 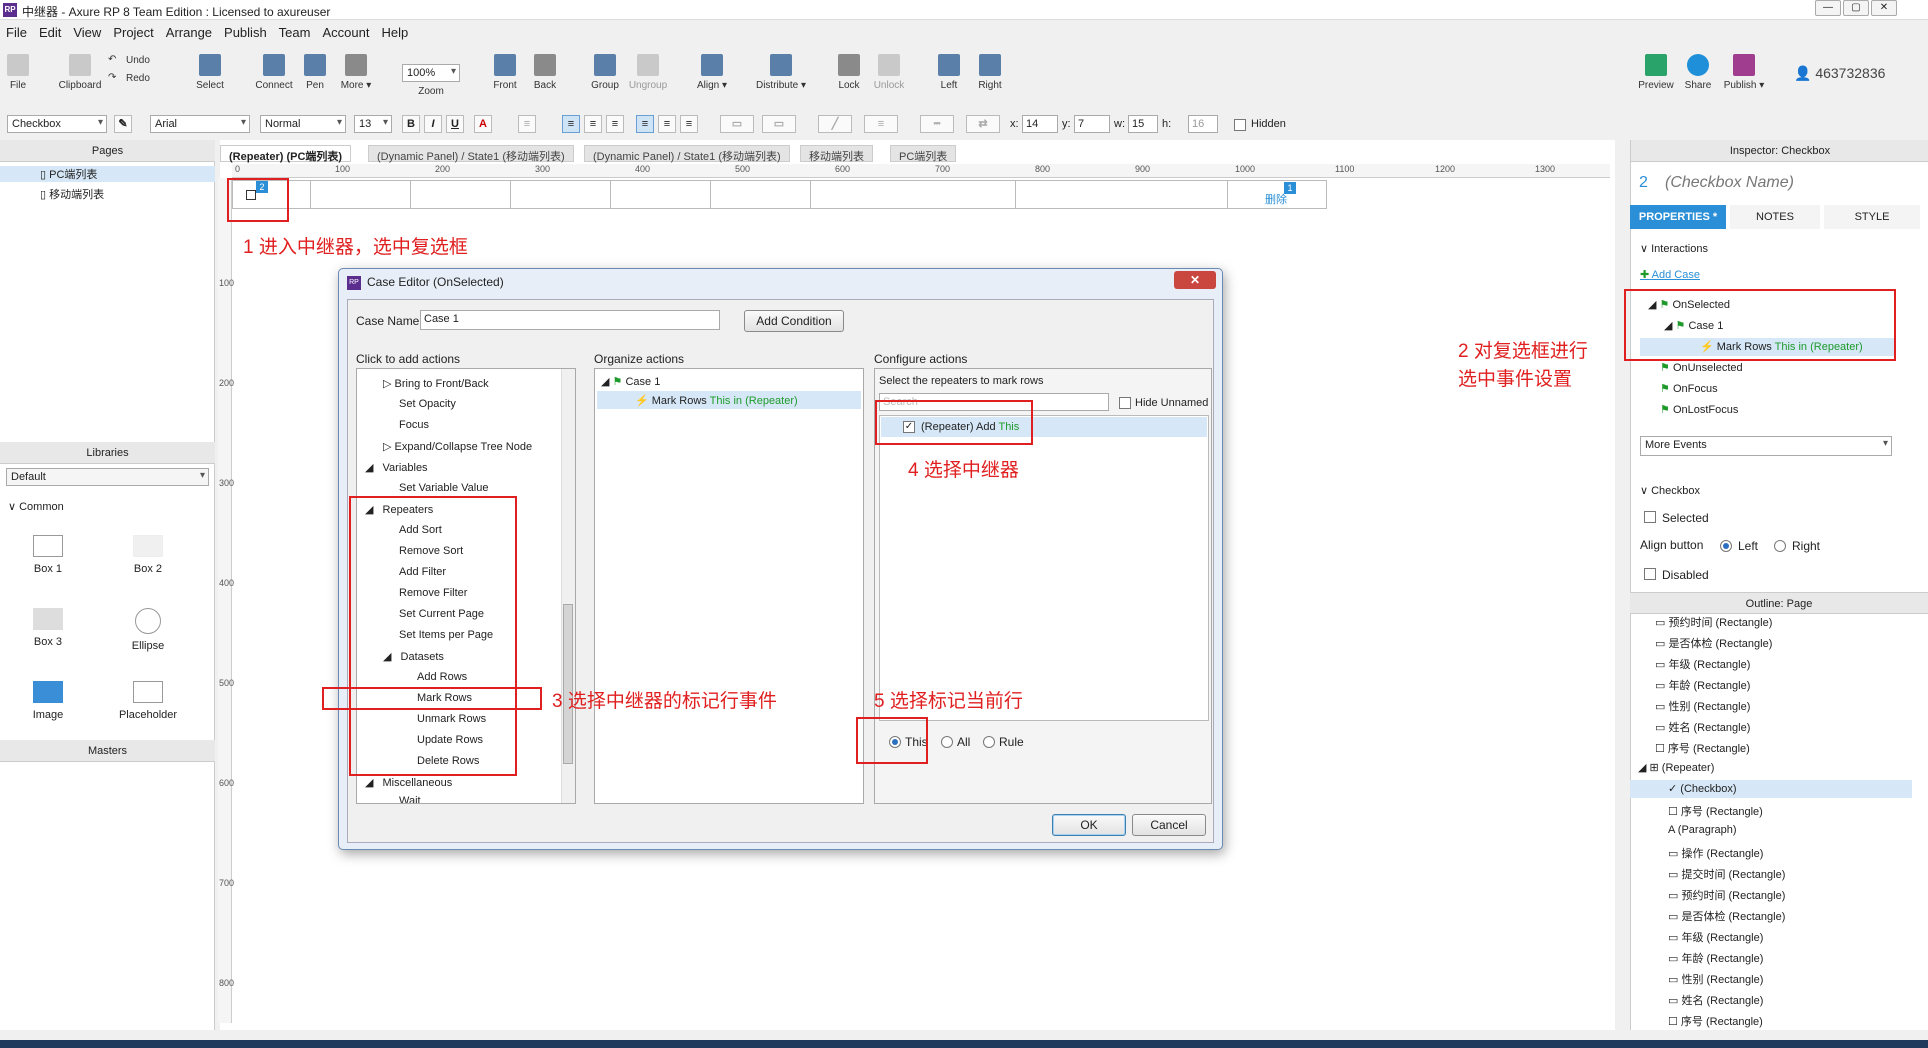 I want to click on share-button: Share, so click(x=1698, y=70).